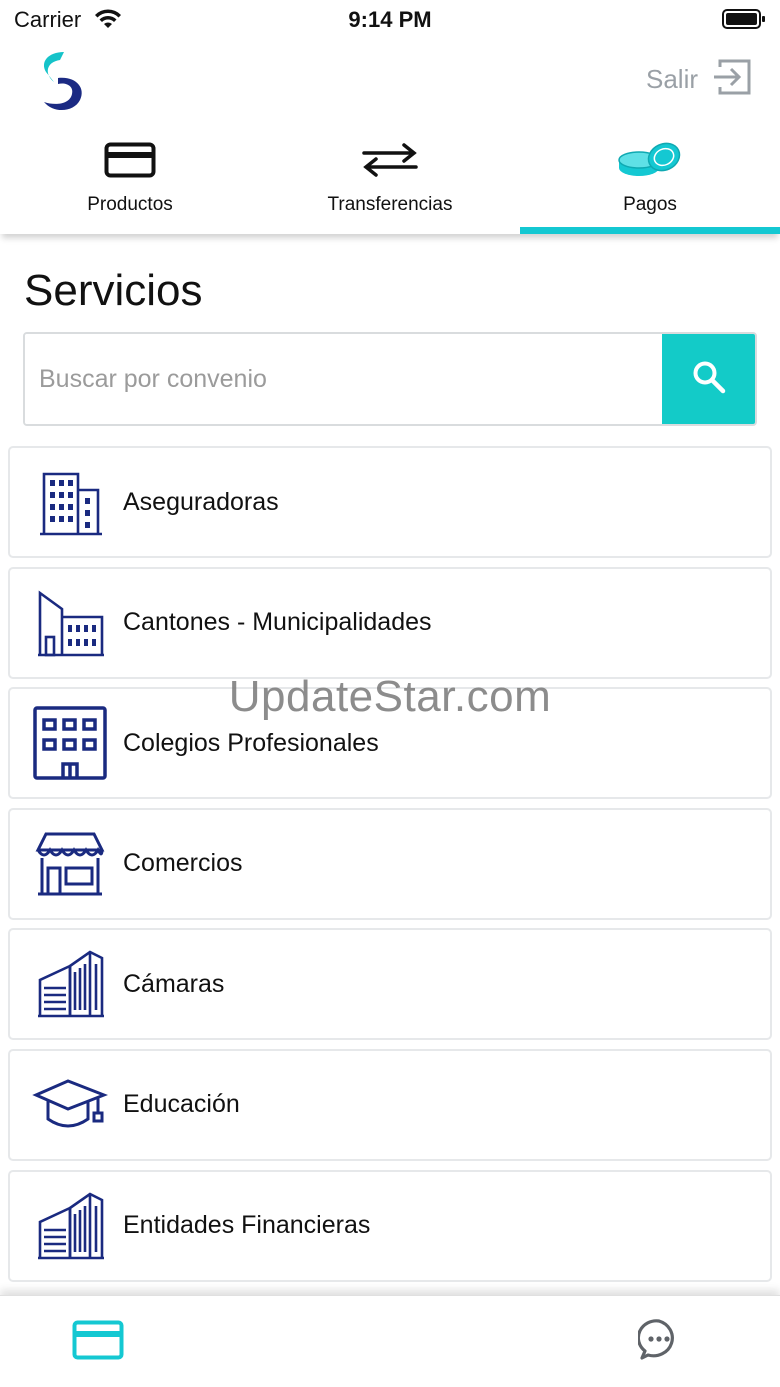 The image size is (780, 1387). I want to click on search-input, so click(343, 379).